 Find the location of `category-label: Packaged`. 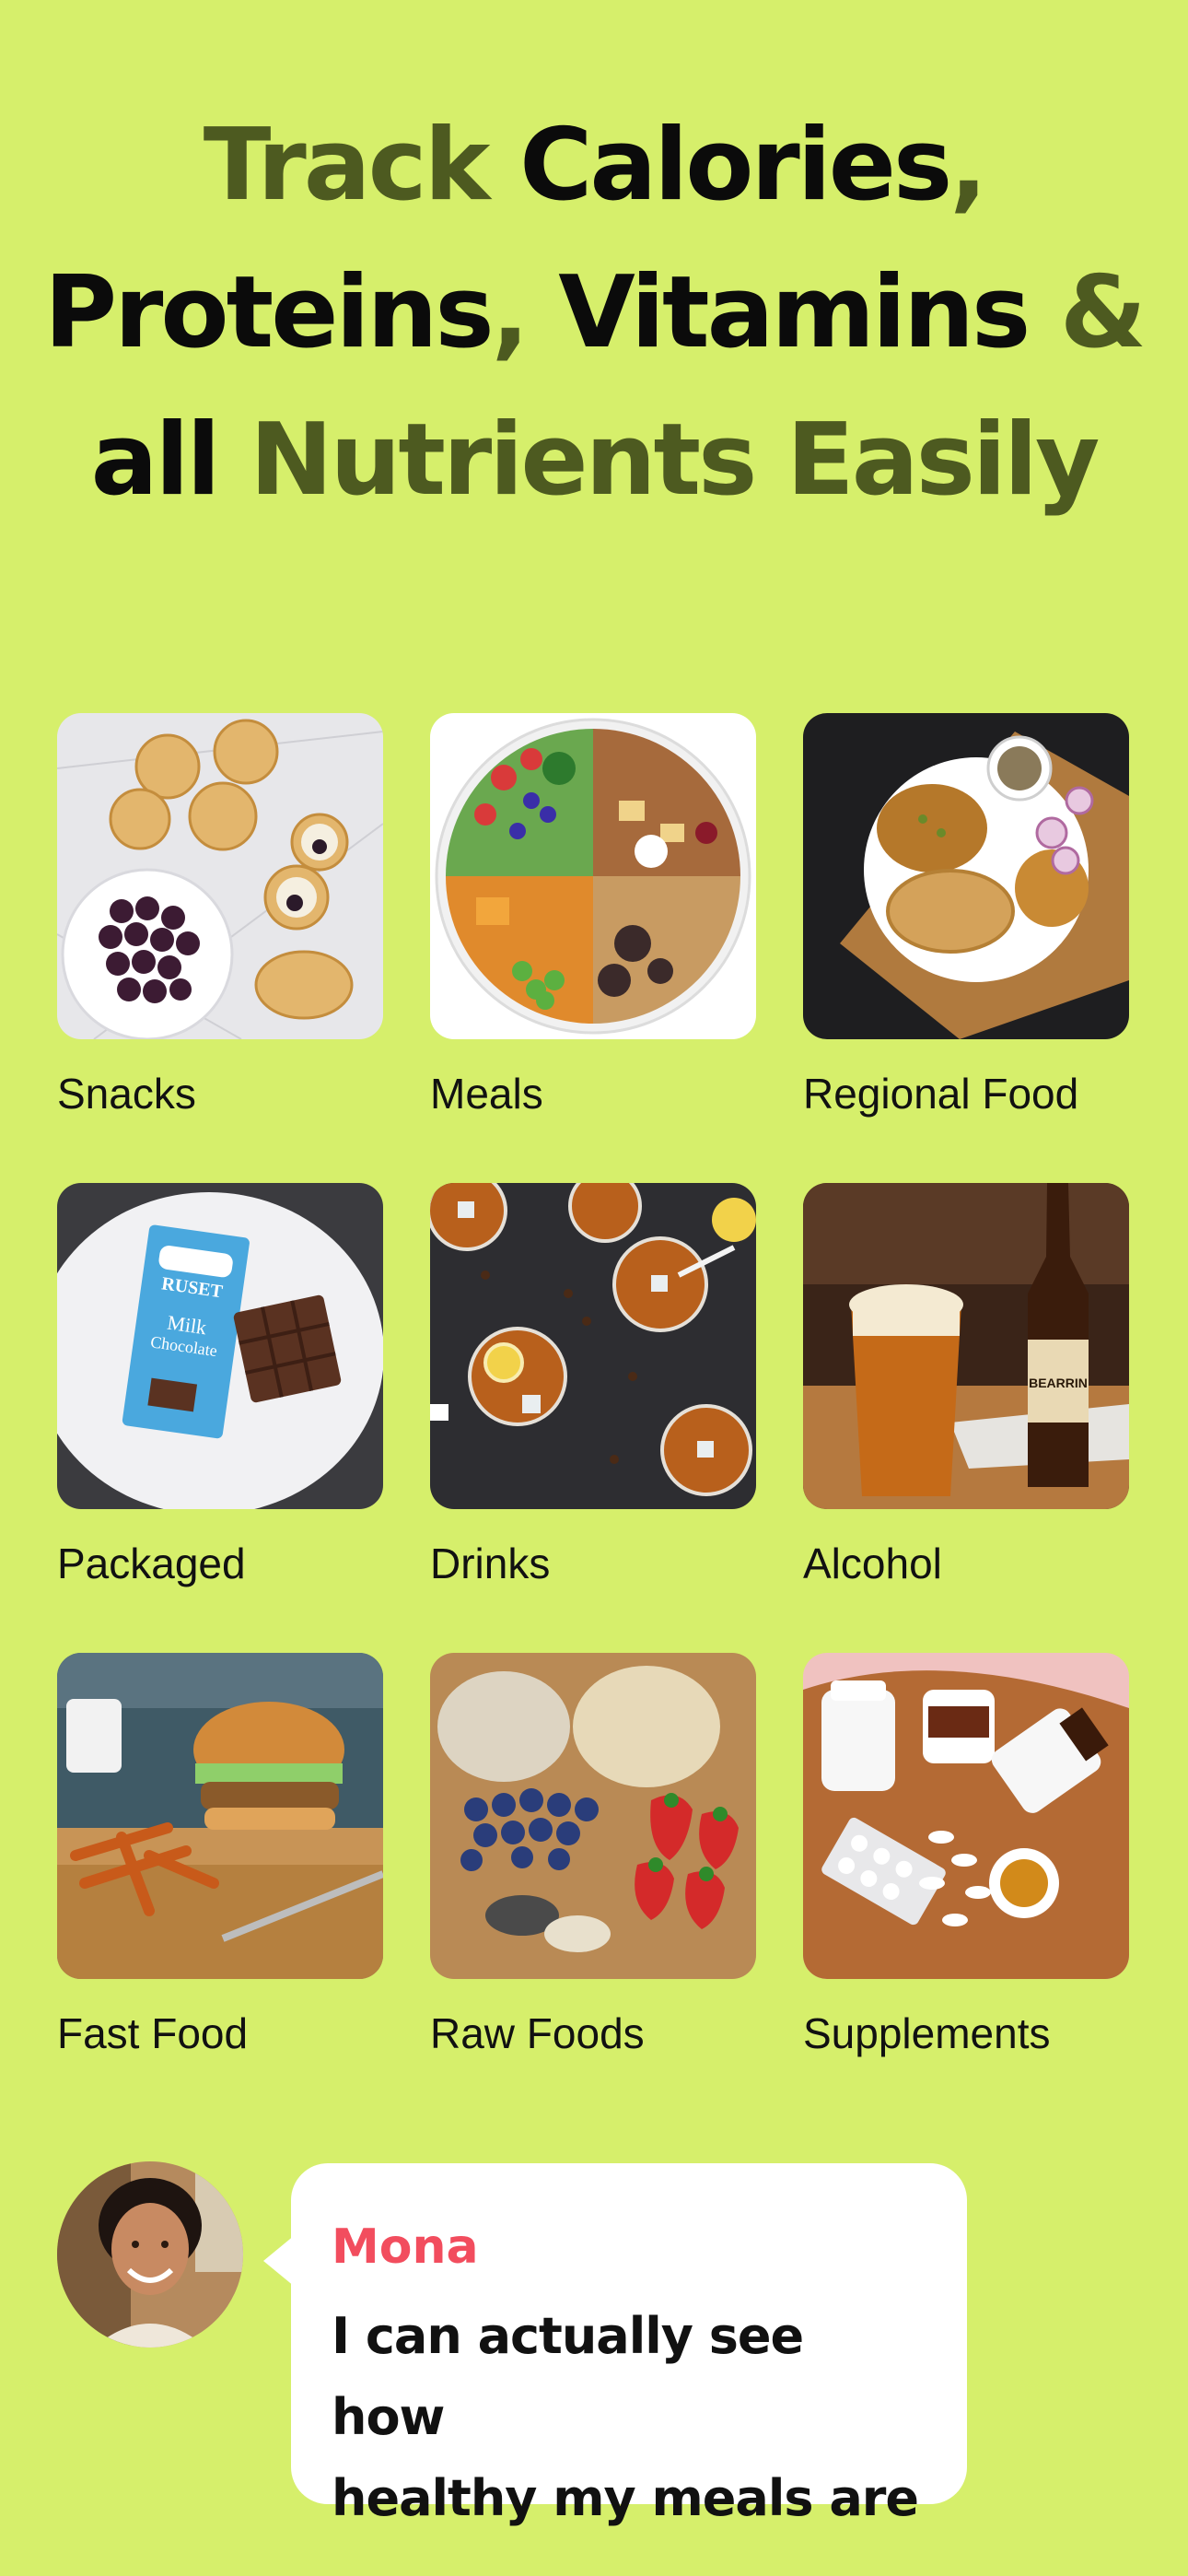

category-label: Packaged is located at coordinates (151, 1563).